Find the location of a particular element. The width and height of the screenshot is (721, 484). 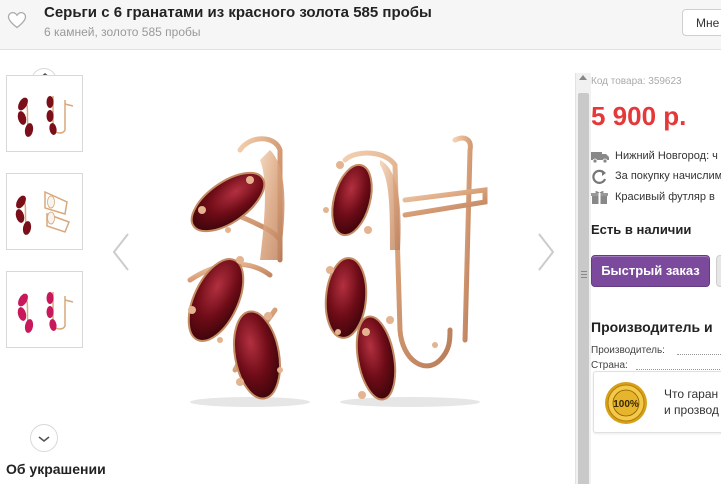

guarantee-text: Что гаран и прозвод is located at coordinates (691, 402).